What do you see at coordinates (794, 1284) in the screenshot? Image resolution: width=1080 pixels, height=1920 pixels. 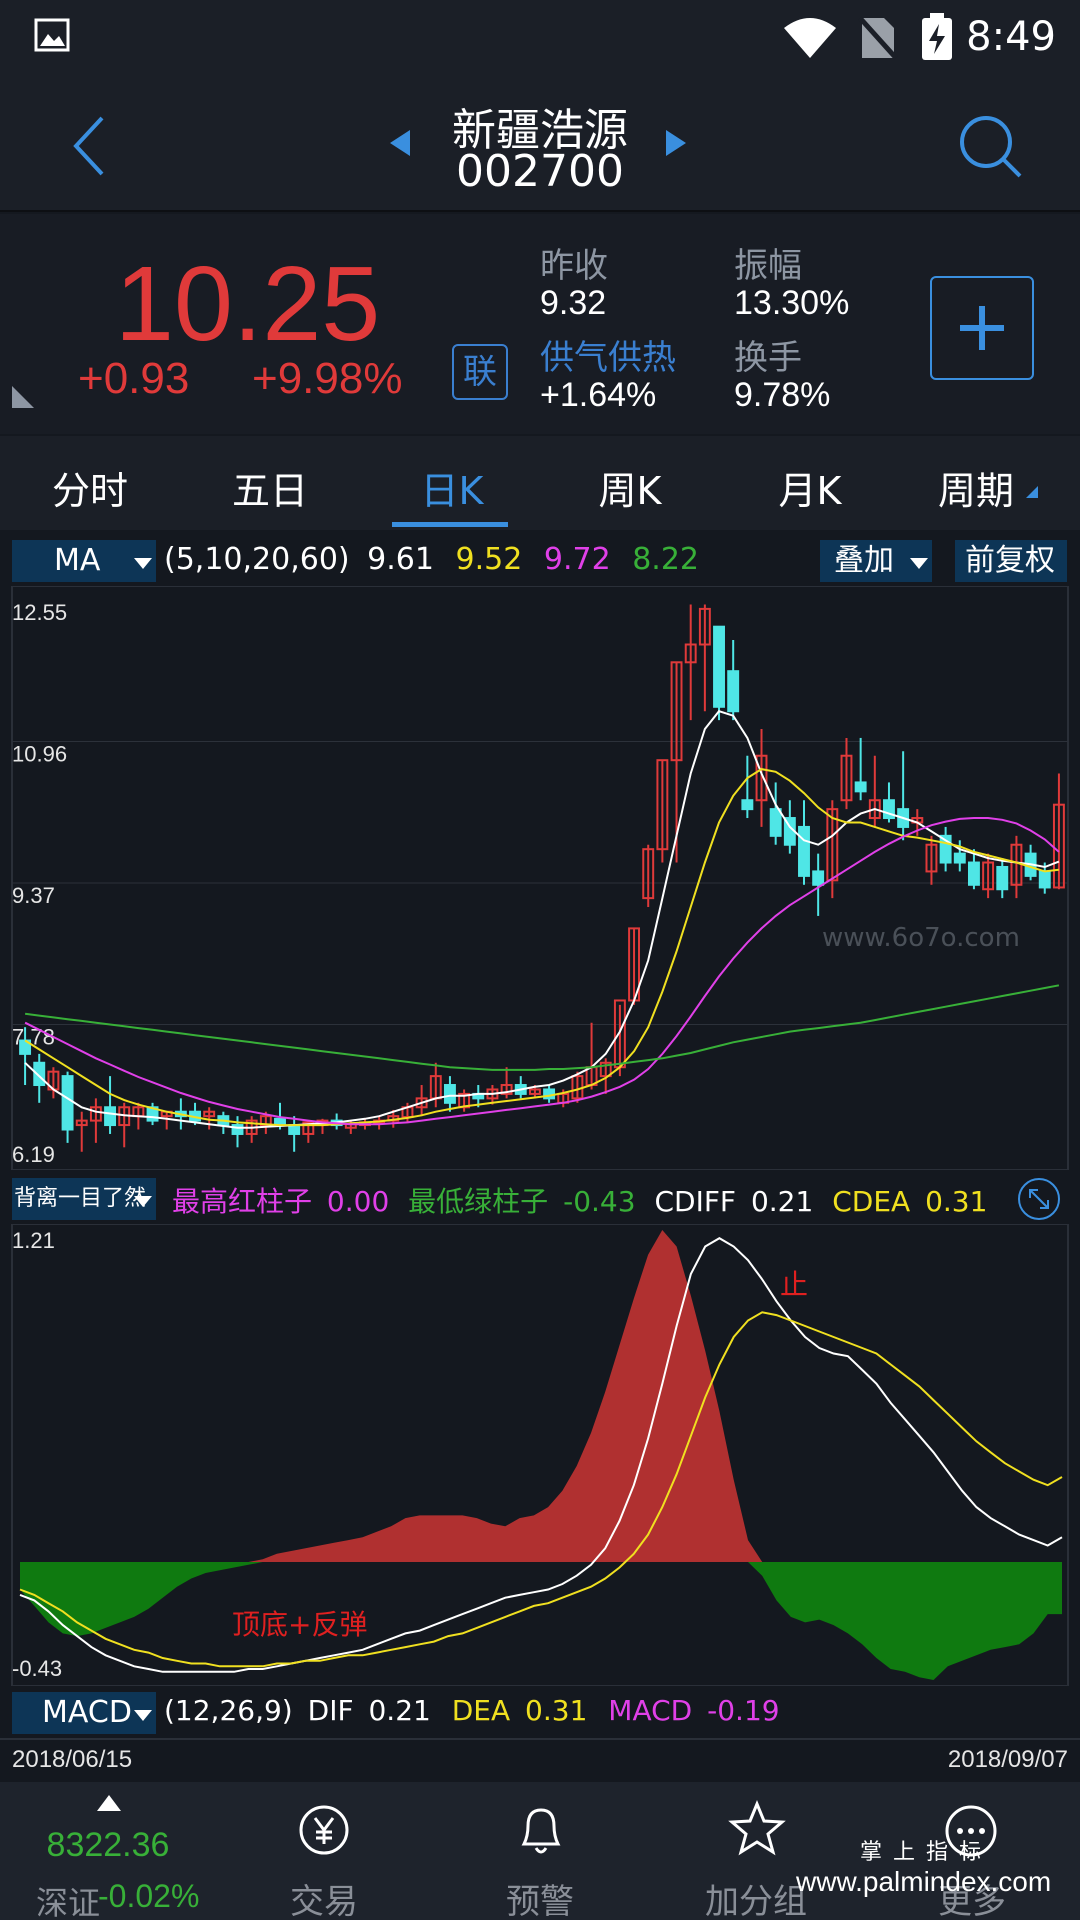 I see `annotation-stop: 止` at bounding box center [794, 1284].